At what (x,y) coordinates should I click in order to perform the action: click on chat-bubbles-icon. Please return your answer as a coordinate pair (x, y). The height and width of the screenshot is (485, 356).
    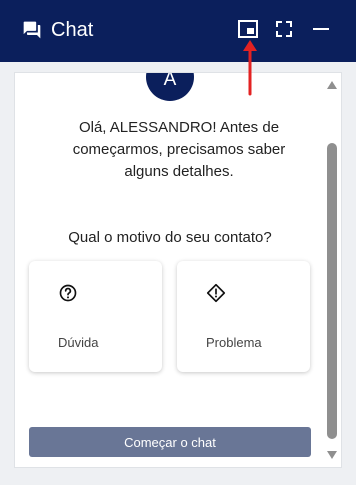
    Looking at the image, I should click on (32, 30).